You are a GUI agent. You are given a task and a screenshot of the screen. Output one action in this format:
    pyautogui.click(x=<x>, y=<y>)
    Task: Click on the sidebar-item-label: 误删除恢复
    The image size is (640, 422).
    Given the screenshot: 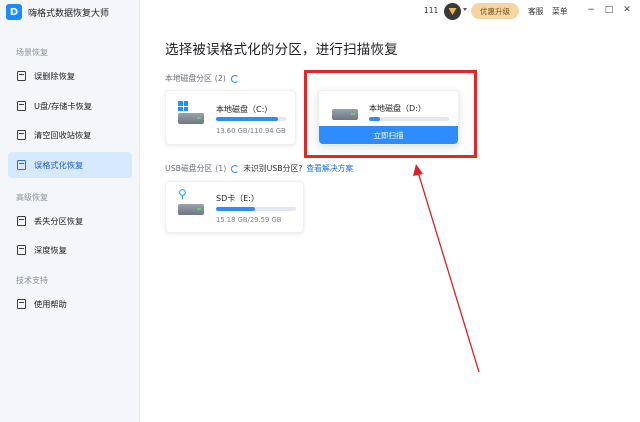 What is the action you would take?
    pyautogui.click(x=54, y=76)
    